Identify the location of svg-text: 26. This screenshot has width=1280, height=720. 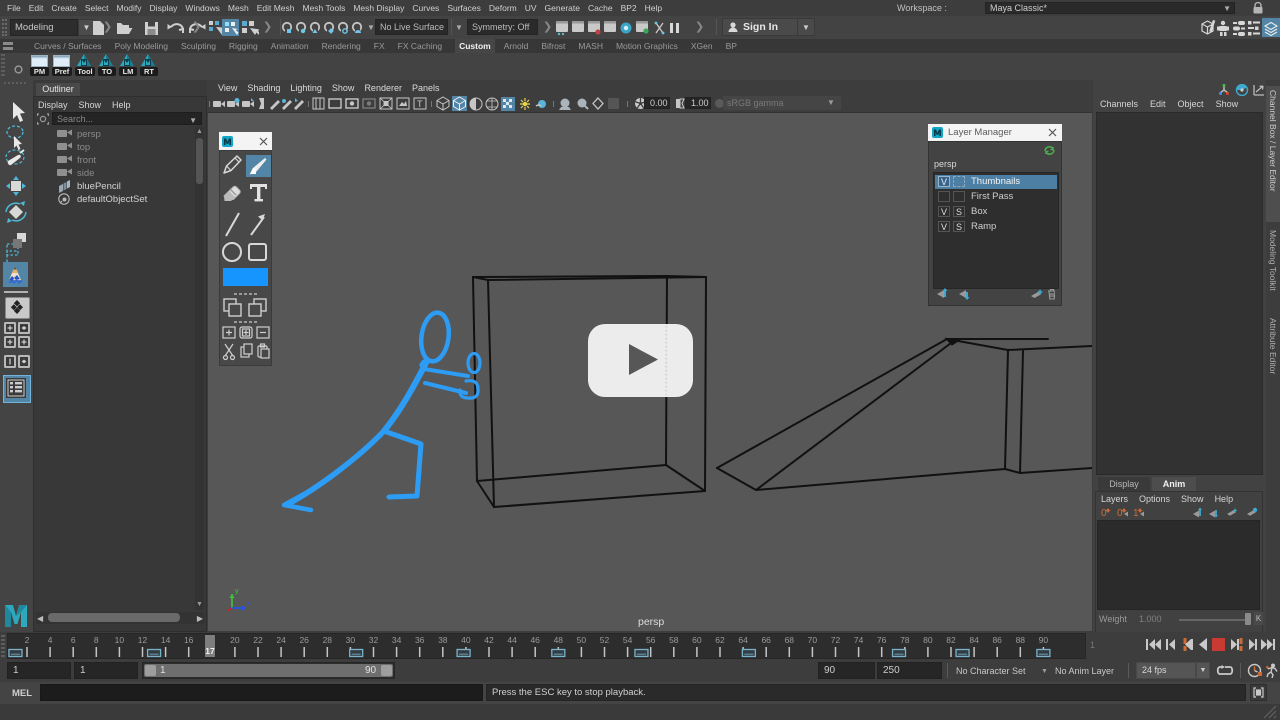
(304, 640).